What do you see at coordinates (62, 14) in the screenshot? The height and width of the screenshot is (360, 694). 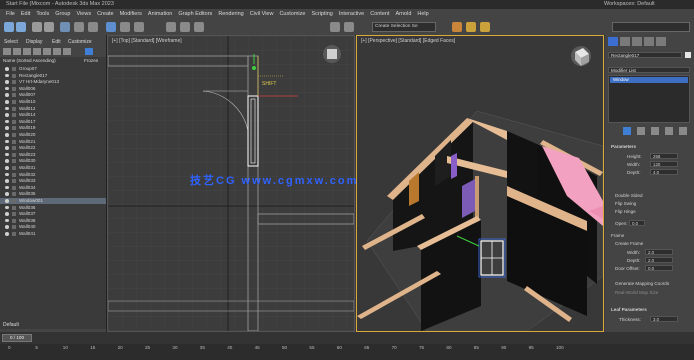 I see `menu-item-group: Group` at bounding box center [62, 14].